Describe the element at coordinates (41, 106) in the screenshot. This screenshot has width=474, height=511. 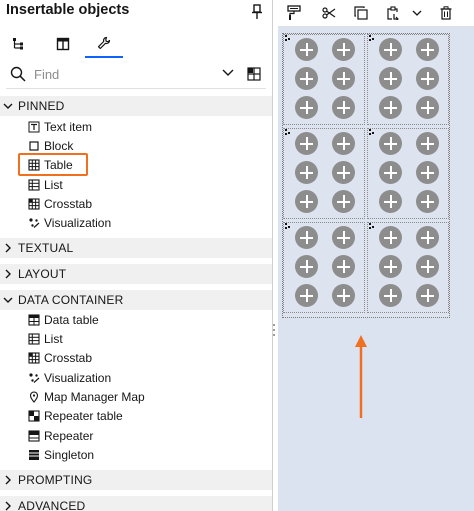
I see `section-label: PINNED` at that location.